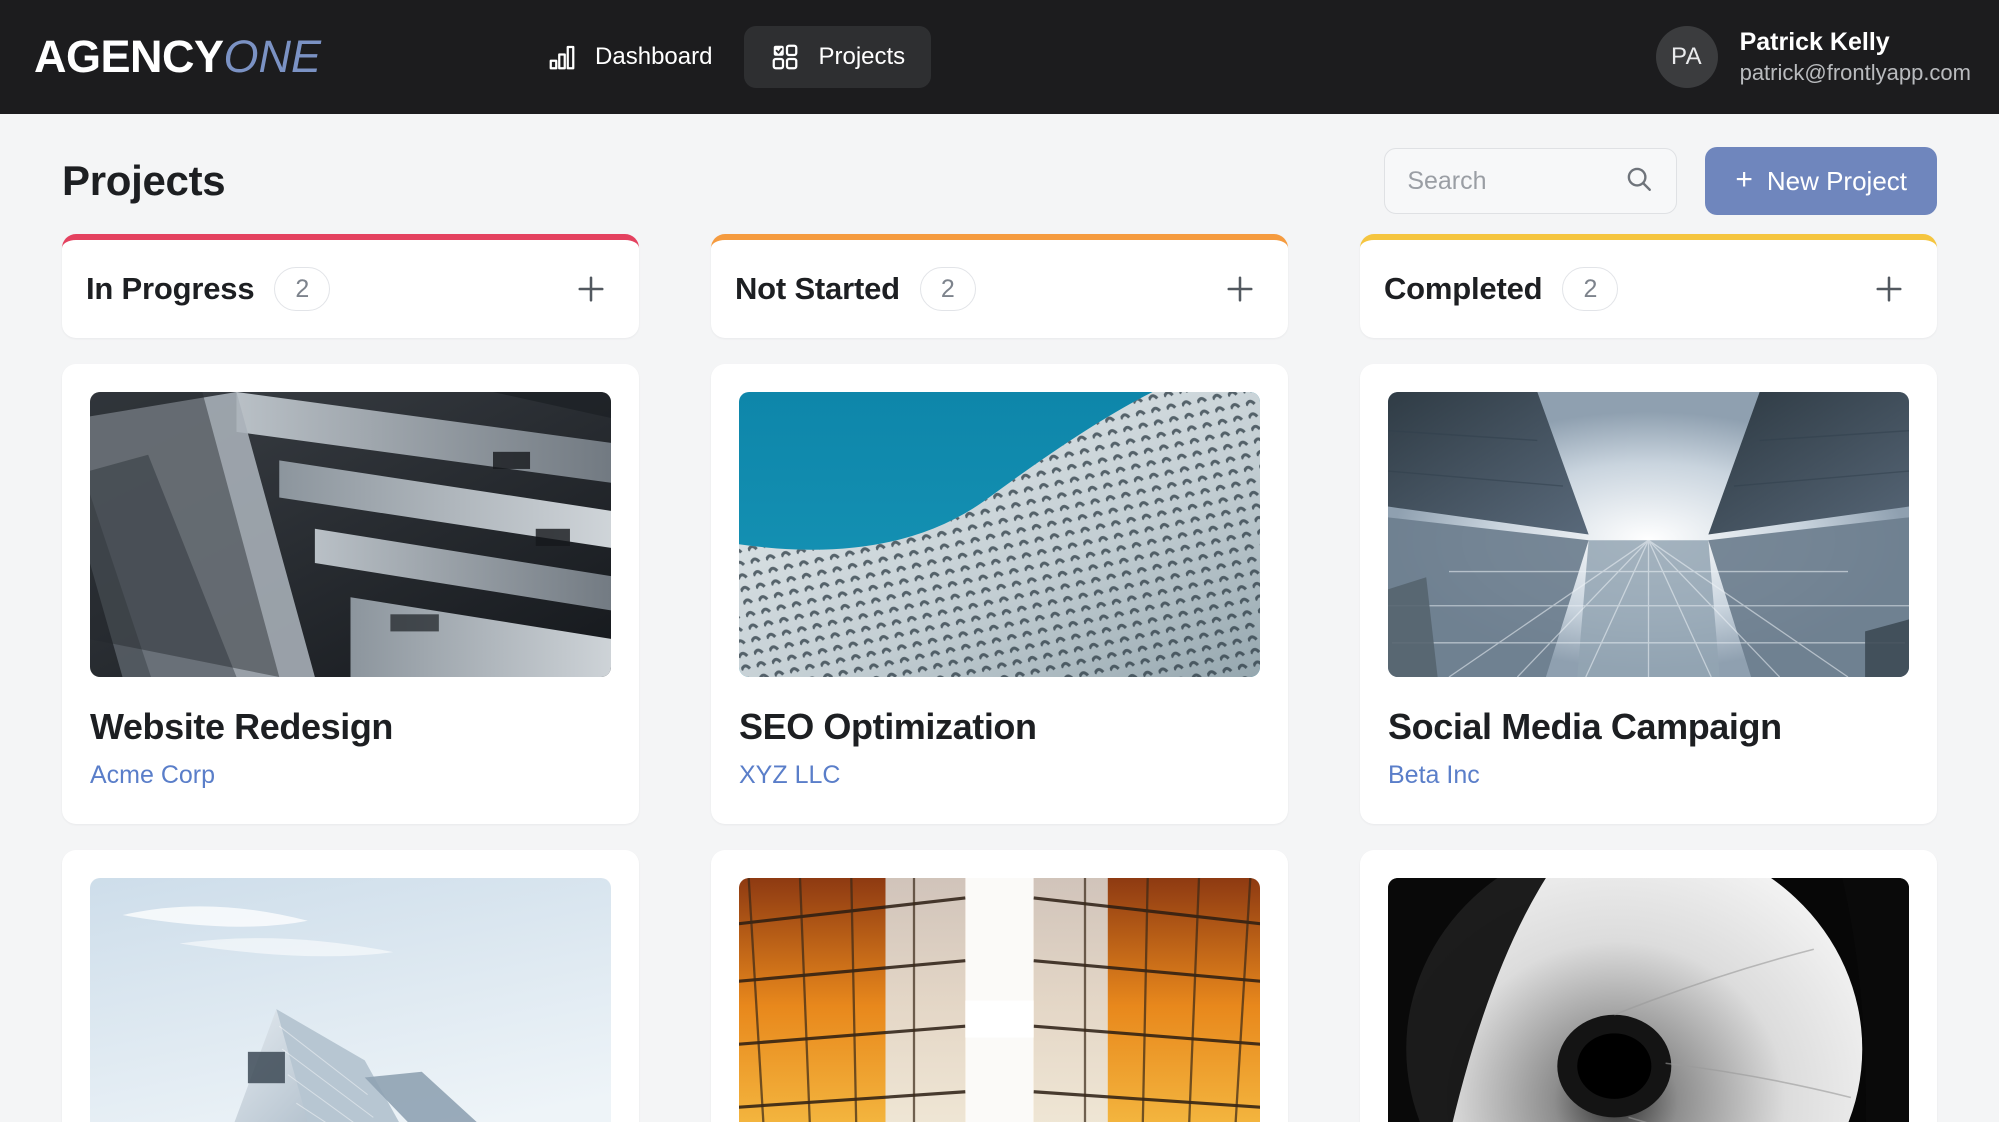 This screenshot has height=1122, width=1999. Describe the element at coordinates (170, 288) in the screenshot. I see `column-title: In Progress` at that location.